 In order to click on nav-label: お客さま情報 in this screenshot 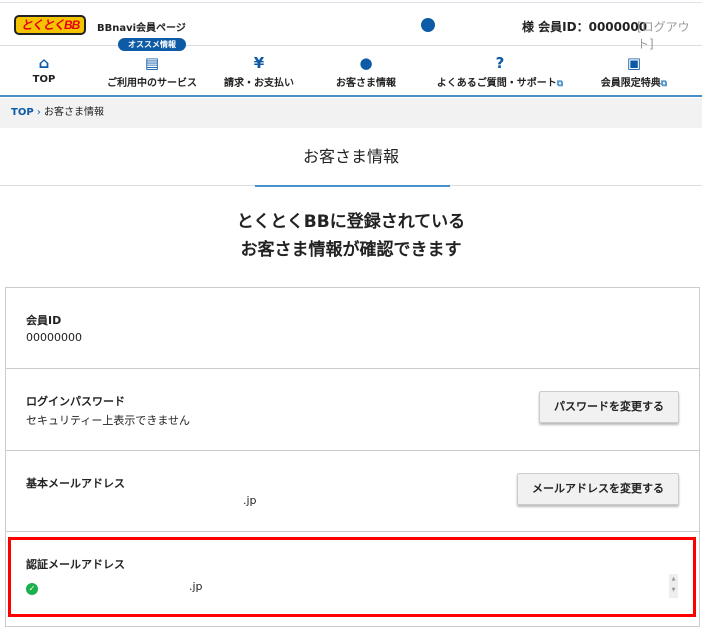, I will do `click(366, 83)`.